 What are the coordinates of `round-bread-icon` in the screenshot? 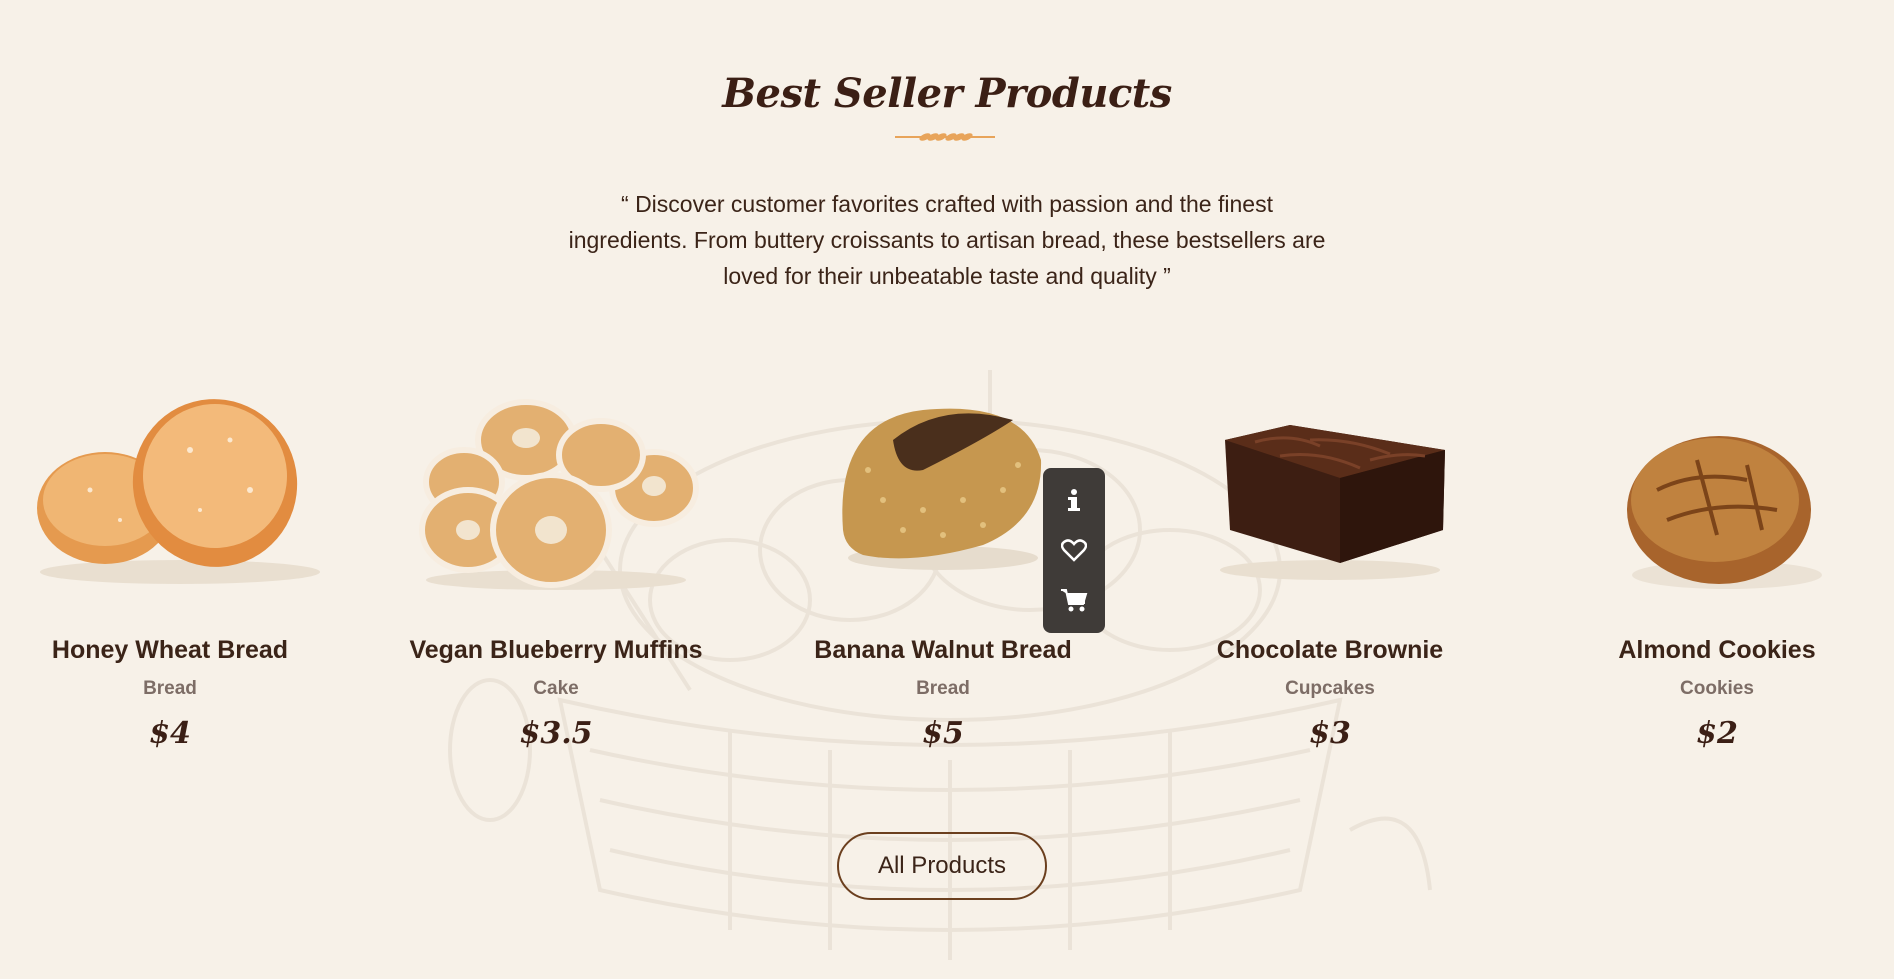 It's located at (1717, 490).